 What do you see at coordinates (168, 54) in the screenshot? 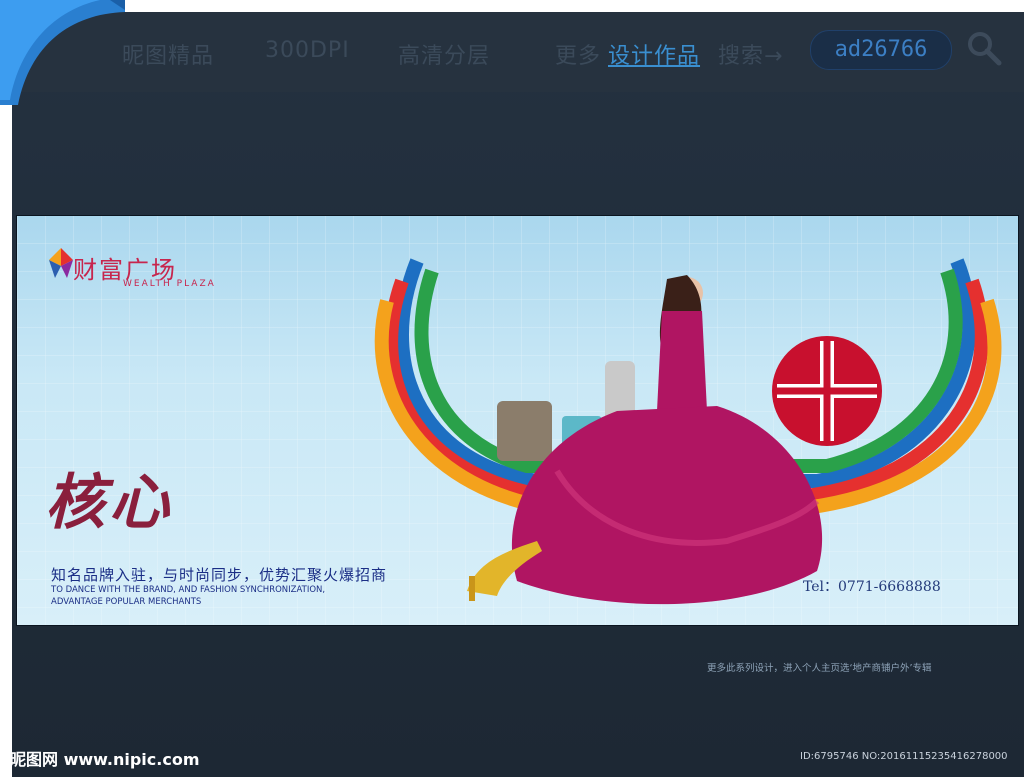
I see `nav-item-premium: 昵图精品` at bounding box center [168, 54].